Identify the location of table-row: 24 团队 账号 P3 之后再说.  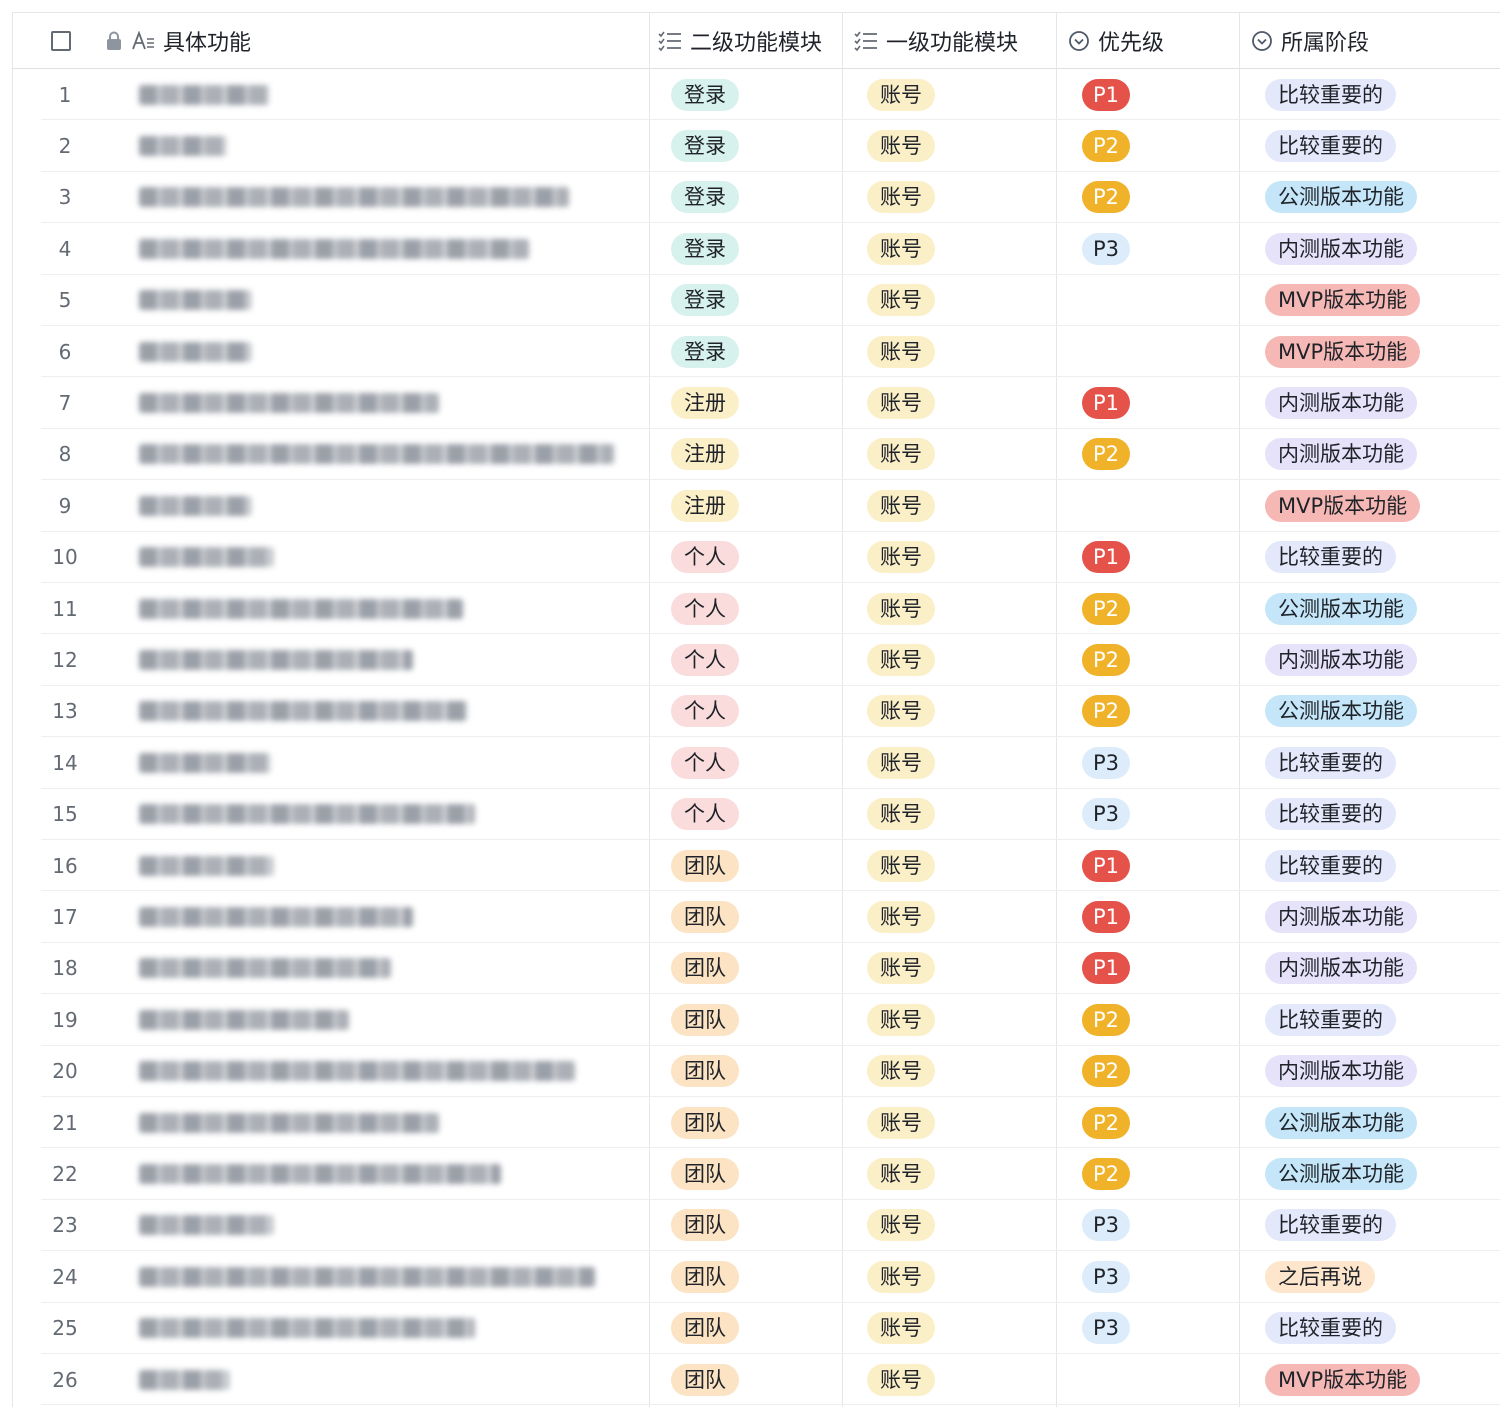
(756, 1277).